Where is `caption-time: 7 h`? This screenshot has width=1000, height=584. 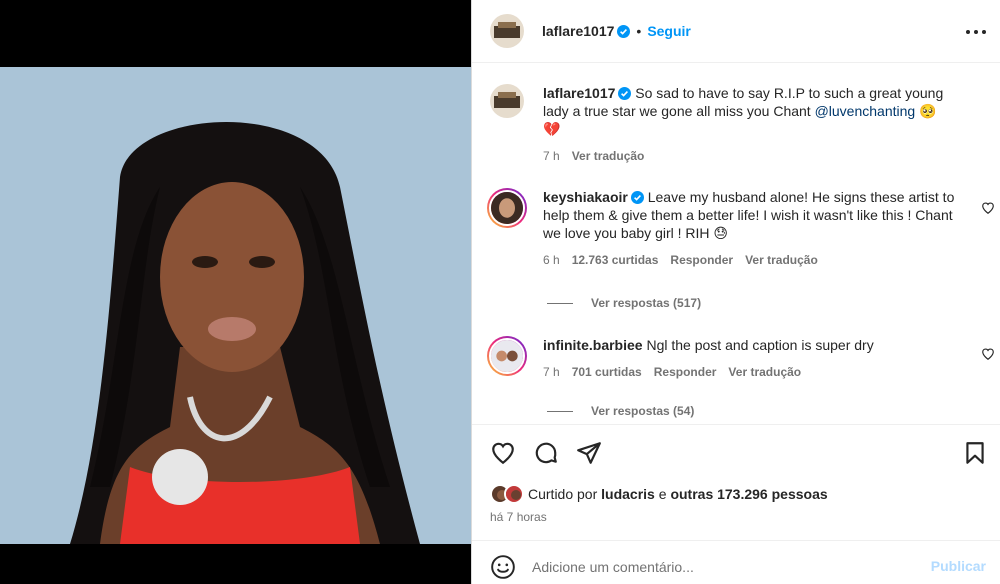 caption-time: 7 h is located at coordinates (551, 156).